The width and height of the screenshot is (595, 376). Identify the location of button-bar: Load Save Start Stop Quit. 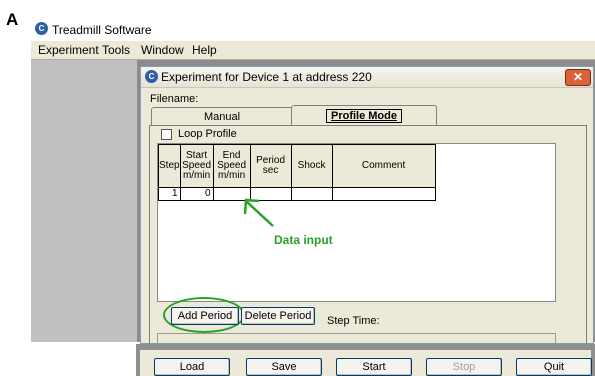
(365, 360).